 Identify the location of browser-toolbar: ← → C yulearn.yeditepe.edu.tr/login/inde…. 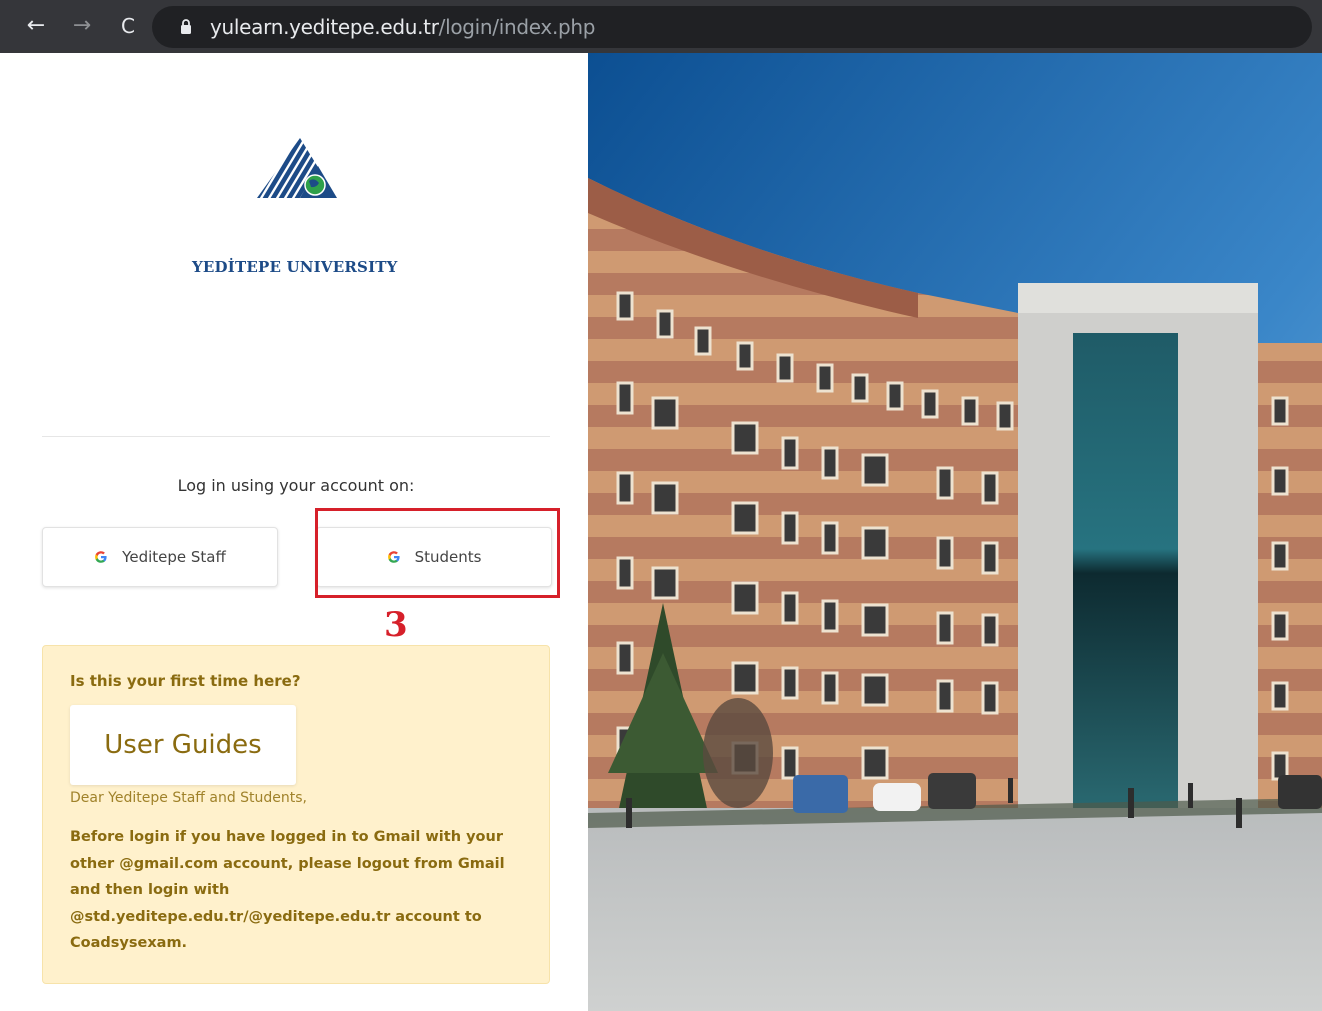
(661, 26).